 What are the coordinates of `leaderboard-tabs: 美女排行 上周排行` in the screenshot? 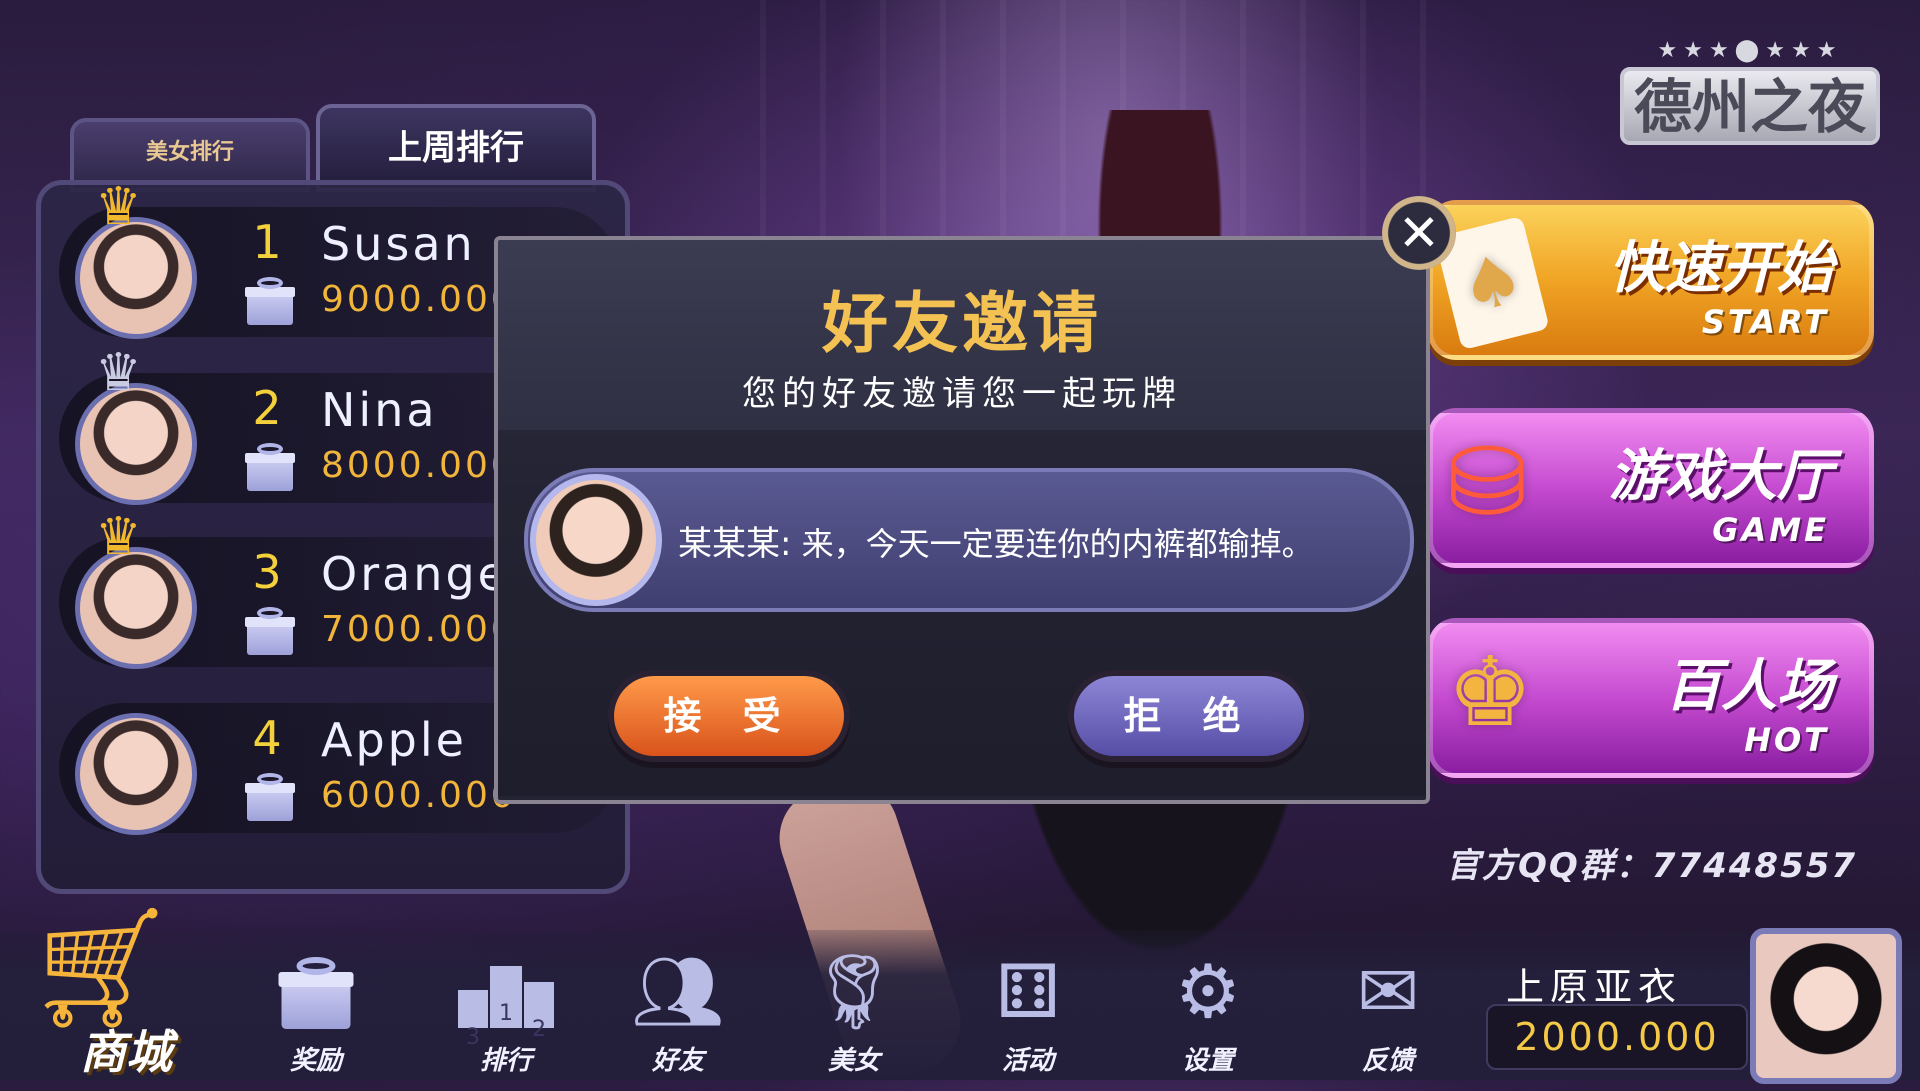 It's located at (340, 148).